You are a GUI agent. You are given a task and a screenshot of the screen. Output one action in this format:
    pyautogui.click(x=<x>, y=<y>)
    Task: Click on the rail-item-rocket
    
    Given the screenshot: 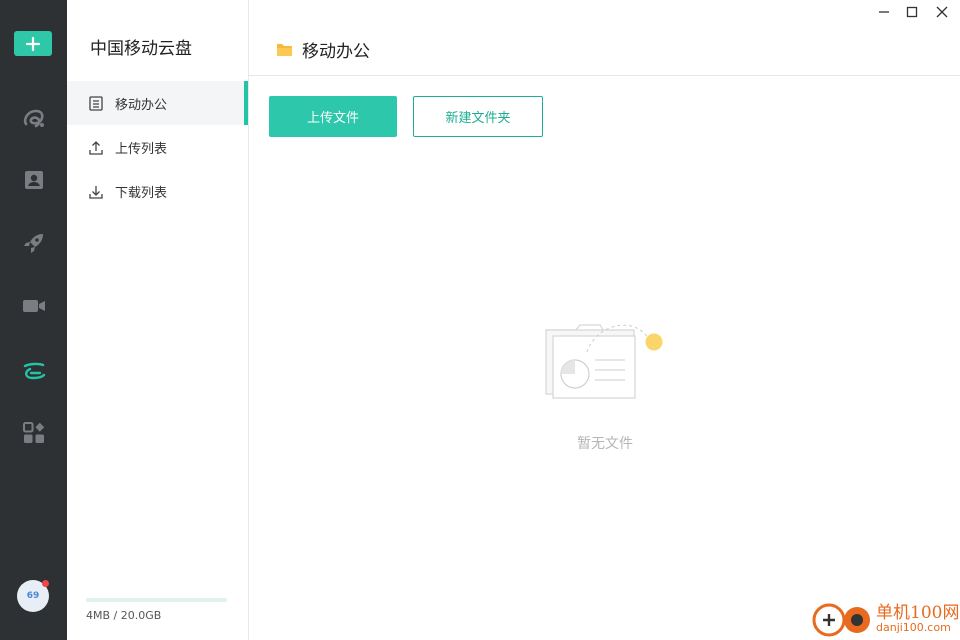 What is the action you would take?
    pyautogui.click(x=33, y=243)
    